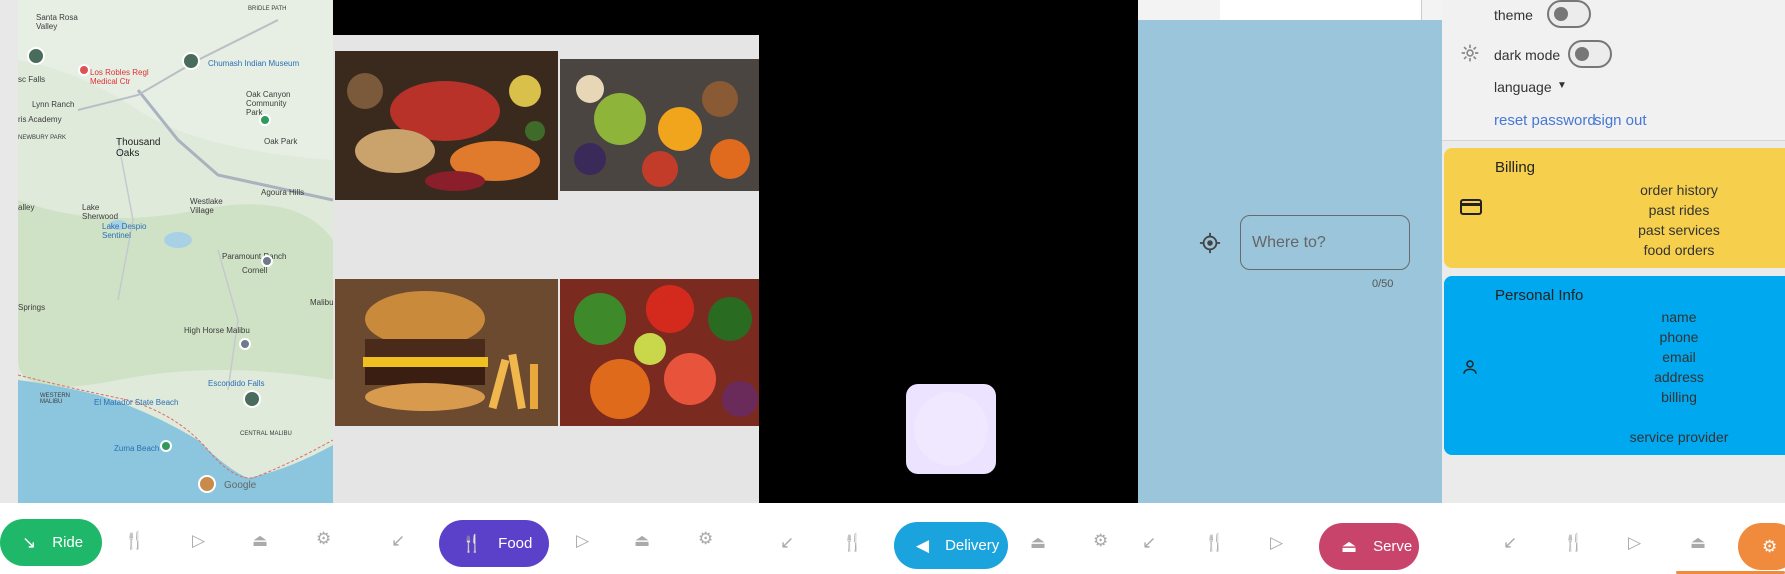 This screenshot has height=574, width=1785. Describe the element at coordinates (494, 543) in the screenshot. I see `food-button: 🍴 Food` at that location.